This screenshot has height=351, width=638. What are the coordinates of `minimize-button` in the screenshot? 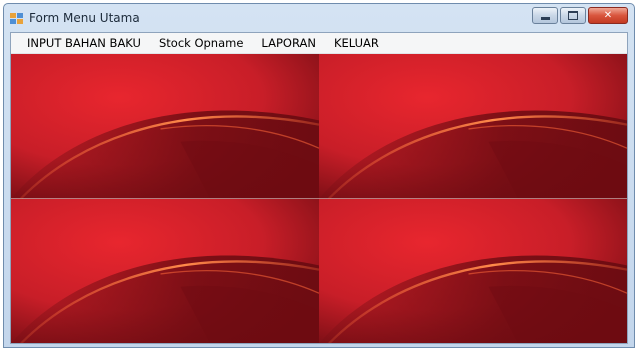 It's located at (545, 15).